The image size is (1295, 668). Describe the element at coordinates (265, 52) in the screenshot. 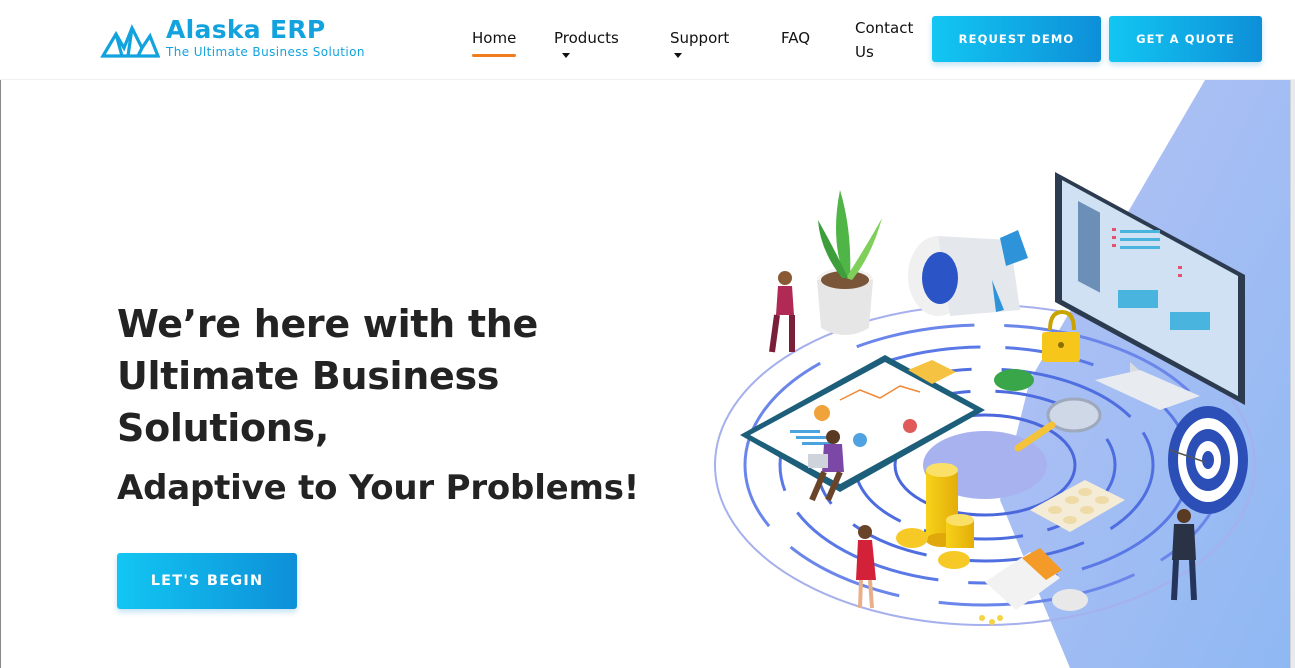

I see `brand-tagline: The Ultimate Business Solution` at that location.